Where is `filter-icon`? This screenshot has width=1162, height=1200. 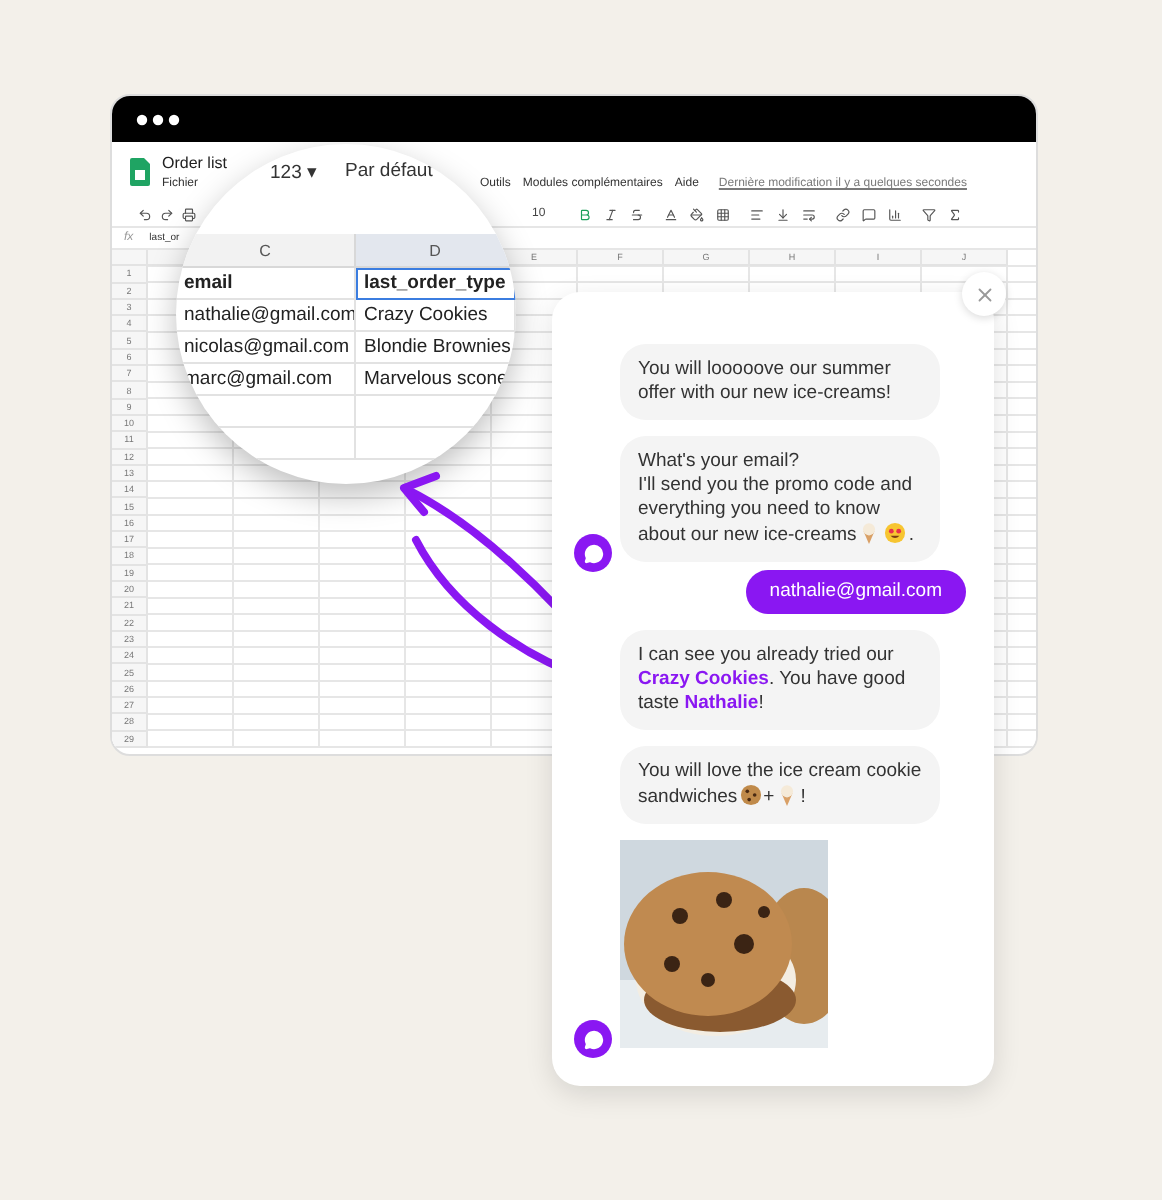 filter-icon is located at coordinates (928, 214).